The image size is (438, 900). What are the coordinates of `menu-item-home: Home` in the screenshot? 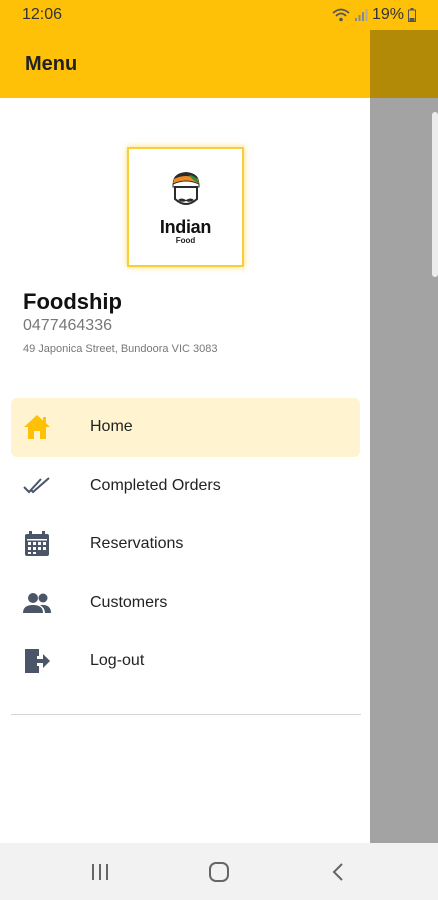 It's located at (185, 427).